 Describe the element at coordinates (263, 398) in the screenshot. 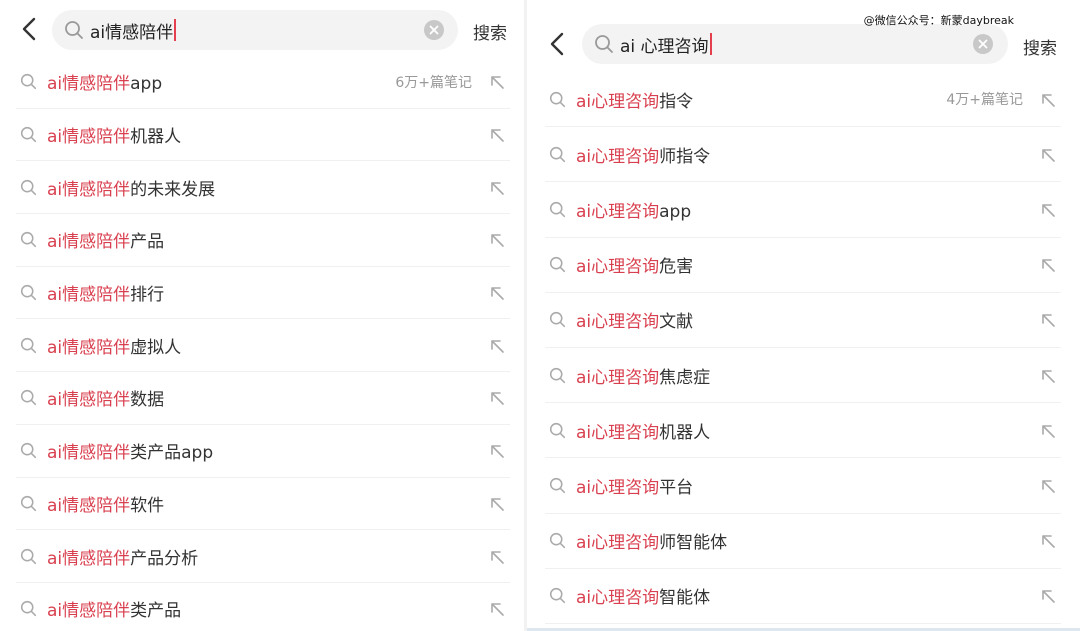

I see `suggestion-row: ai情感陪伴数据` at that location.